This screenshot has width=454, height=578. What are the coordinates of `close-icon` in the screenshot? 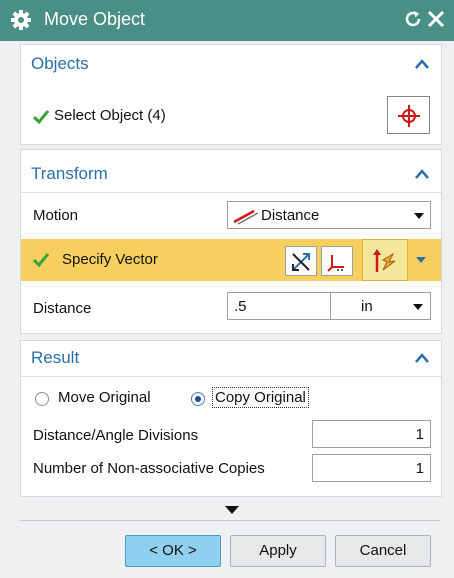 It's located at (436, 19).